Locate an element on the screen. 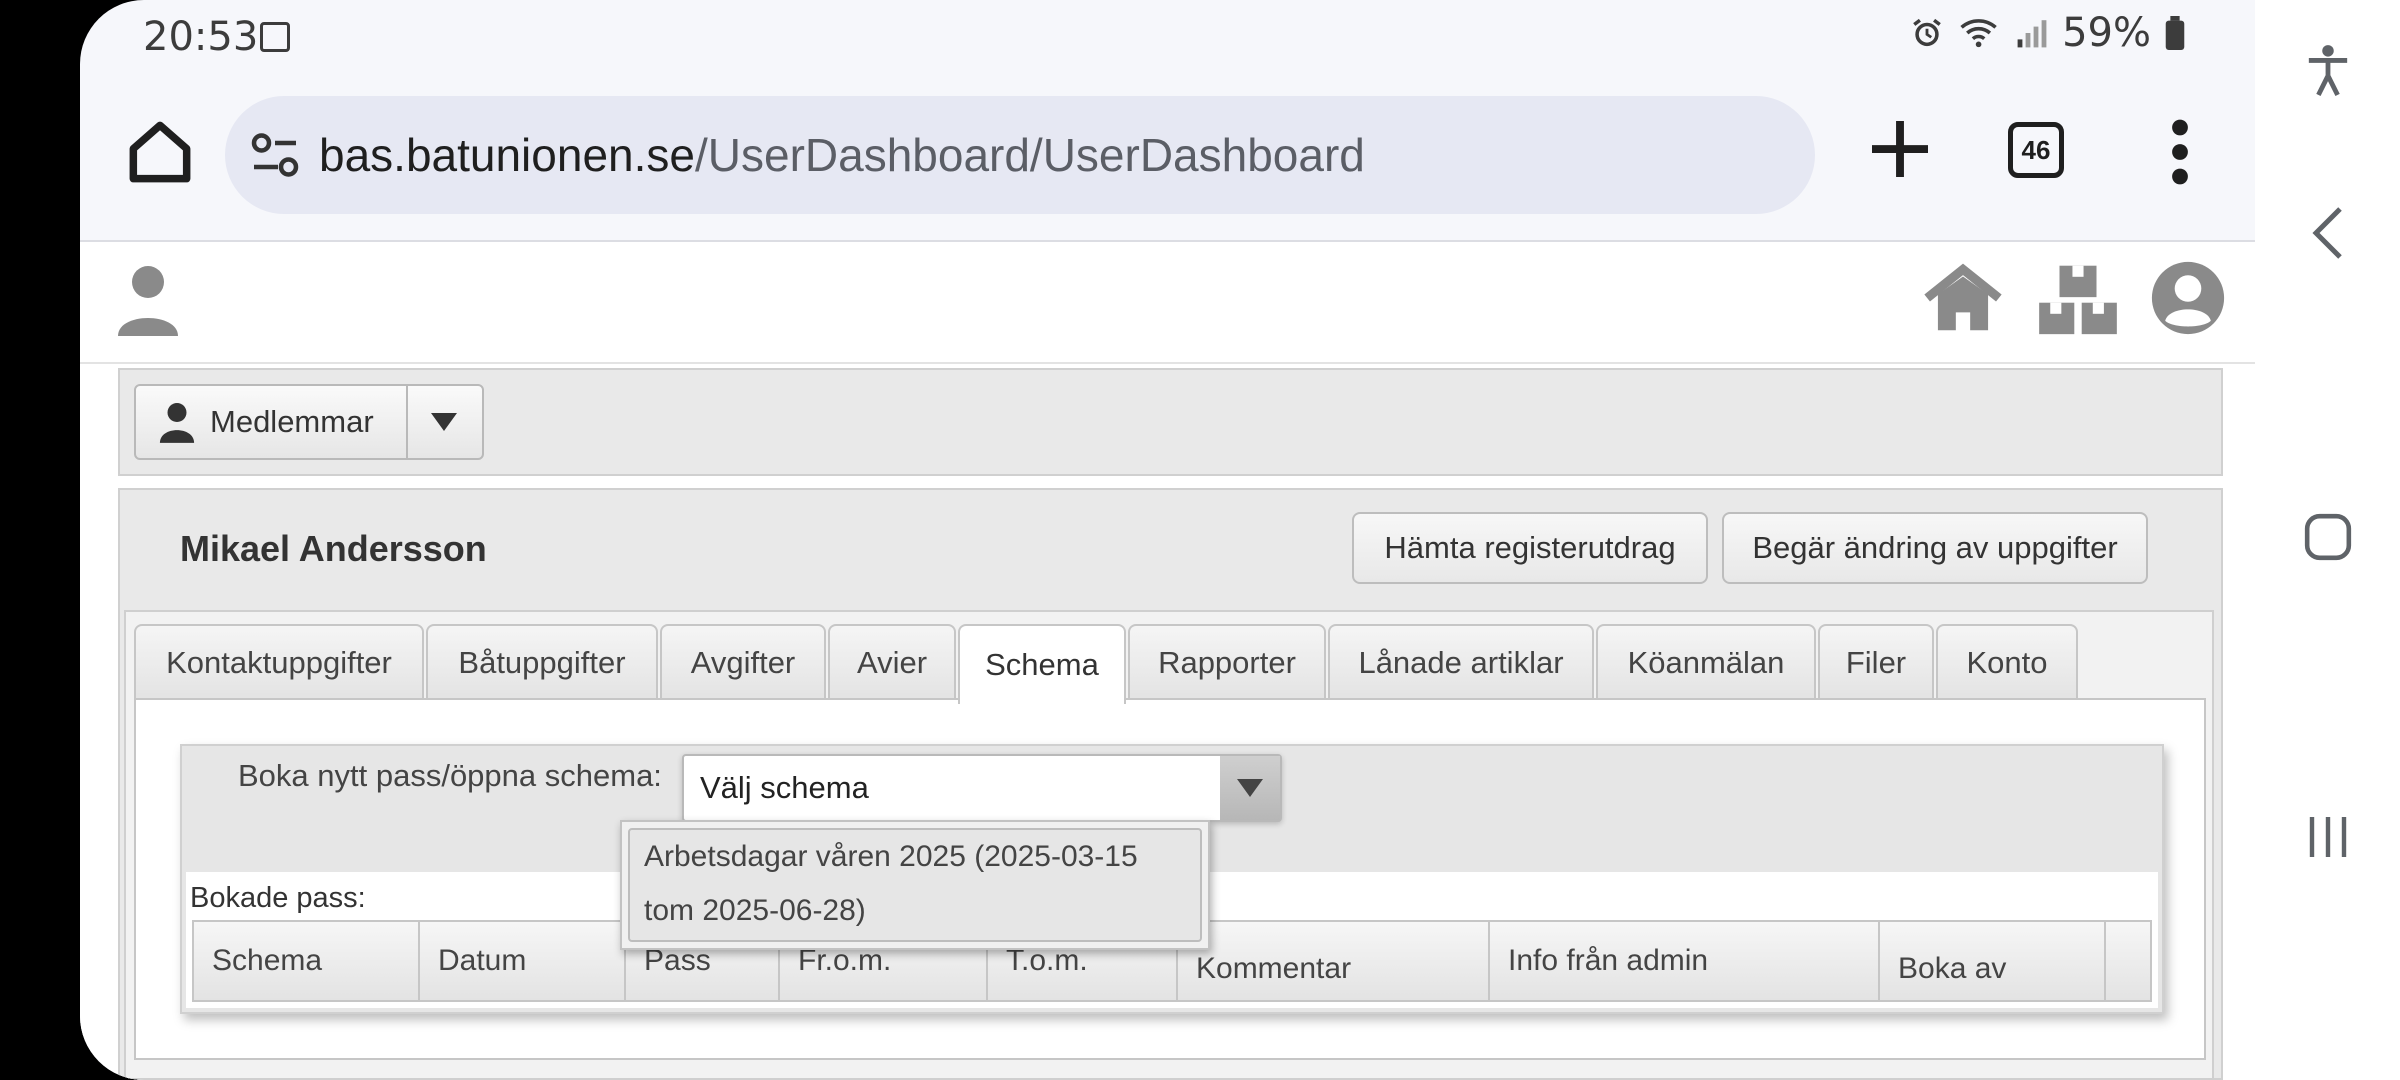  boxes-icon is located at coordinates (2078, 299).